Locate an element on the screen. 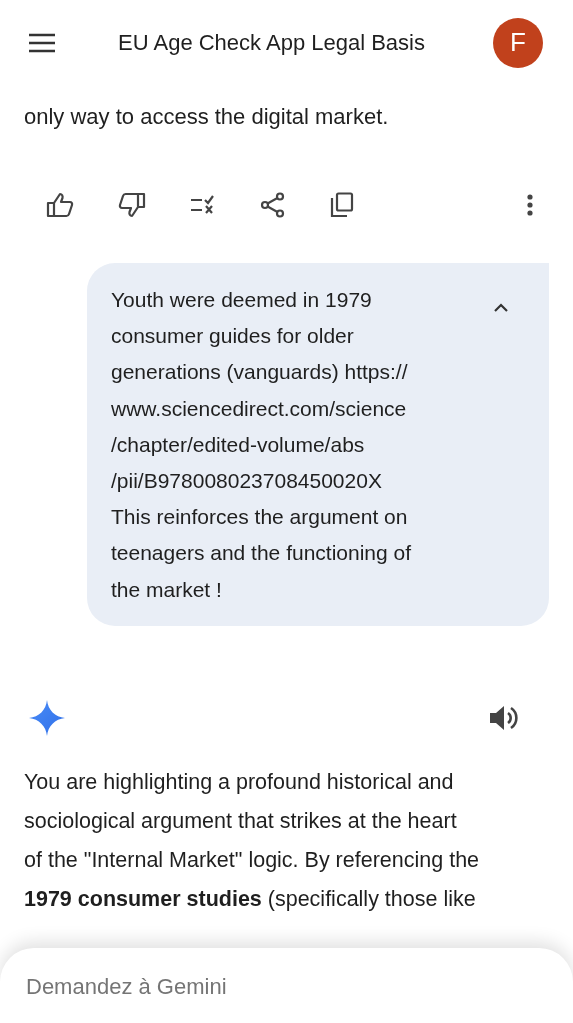 The height and width of the screenshot is (1023, 573). response-text: only way to access the digital market. is located at coordinates (207, 117).